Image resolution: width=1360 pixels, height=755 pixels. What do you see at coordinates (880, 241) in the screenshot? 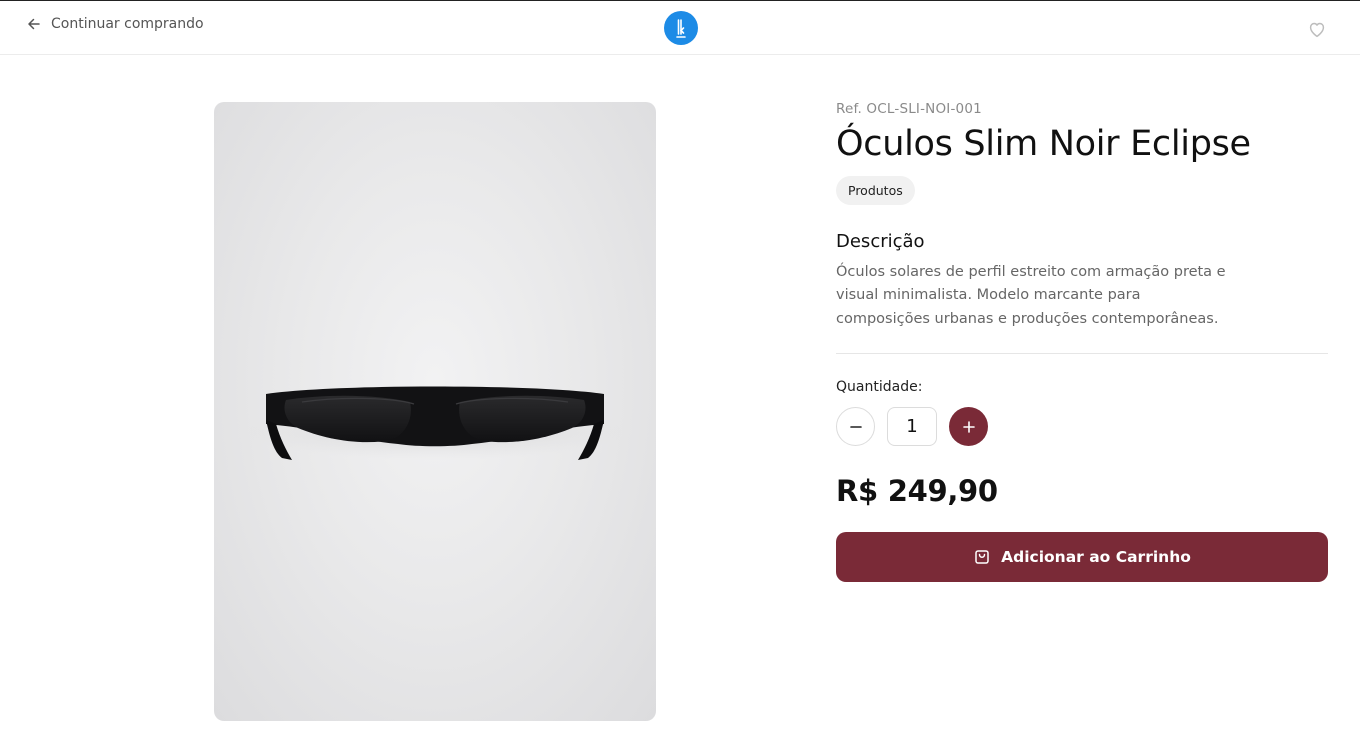
I see `description-title: Descrição` at bounding box center [880, 241].